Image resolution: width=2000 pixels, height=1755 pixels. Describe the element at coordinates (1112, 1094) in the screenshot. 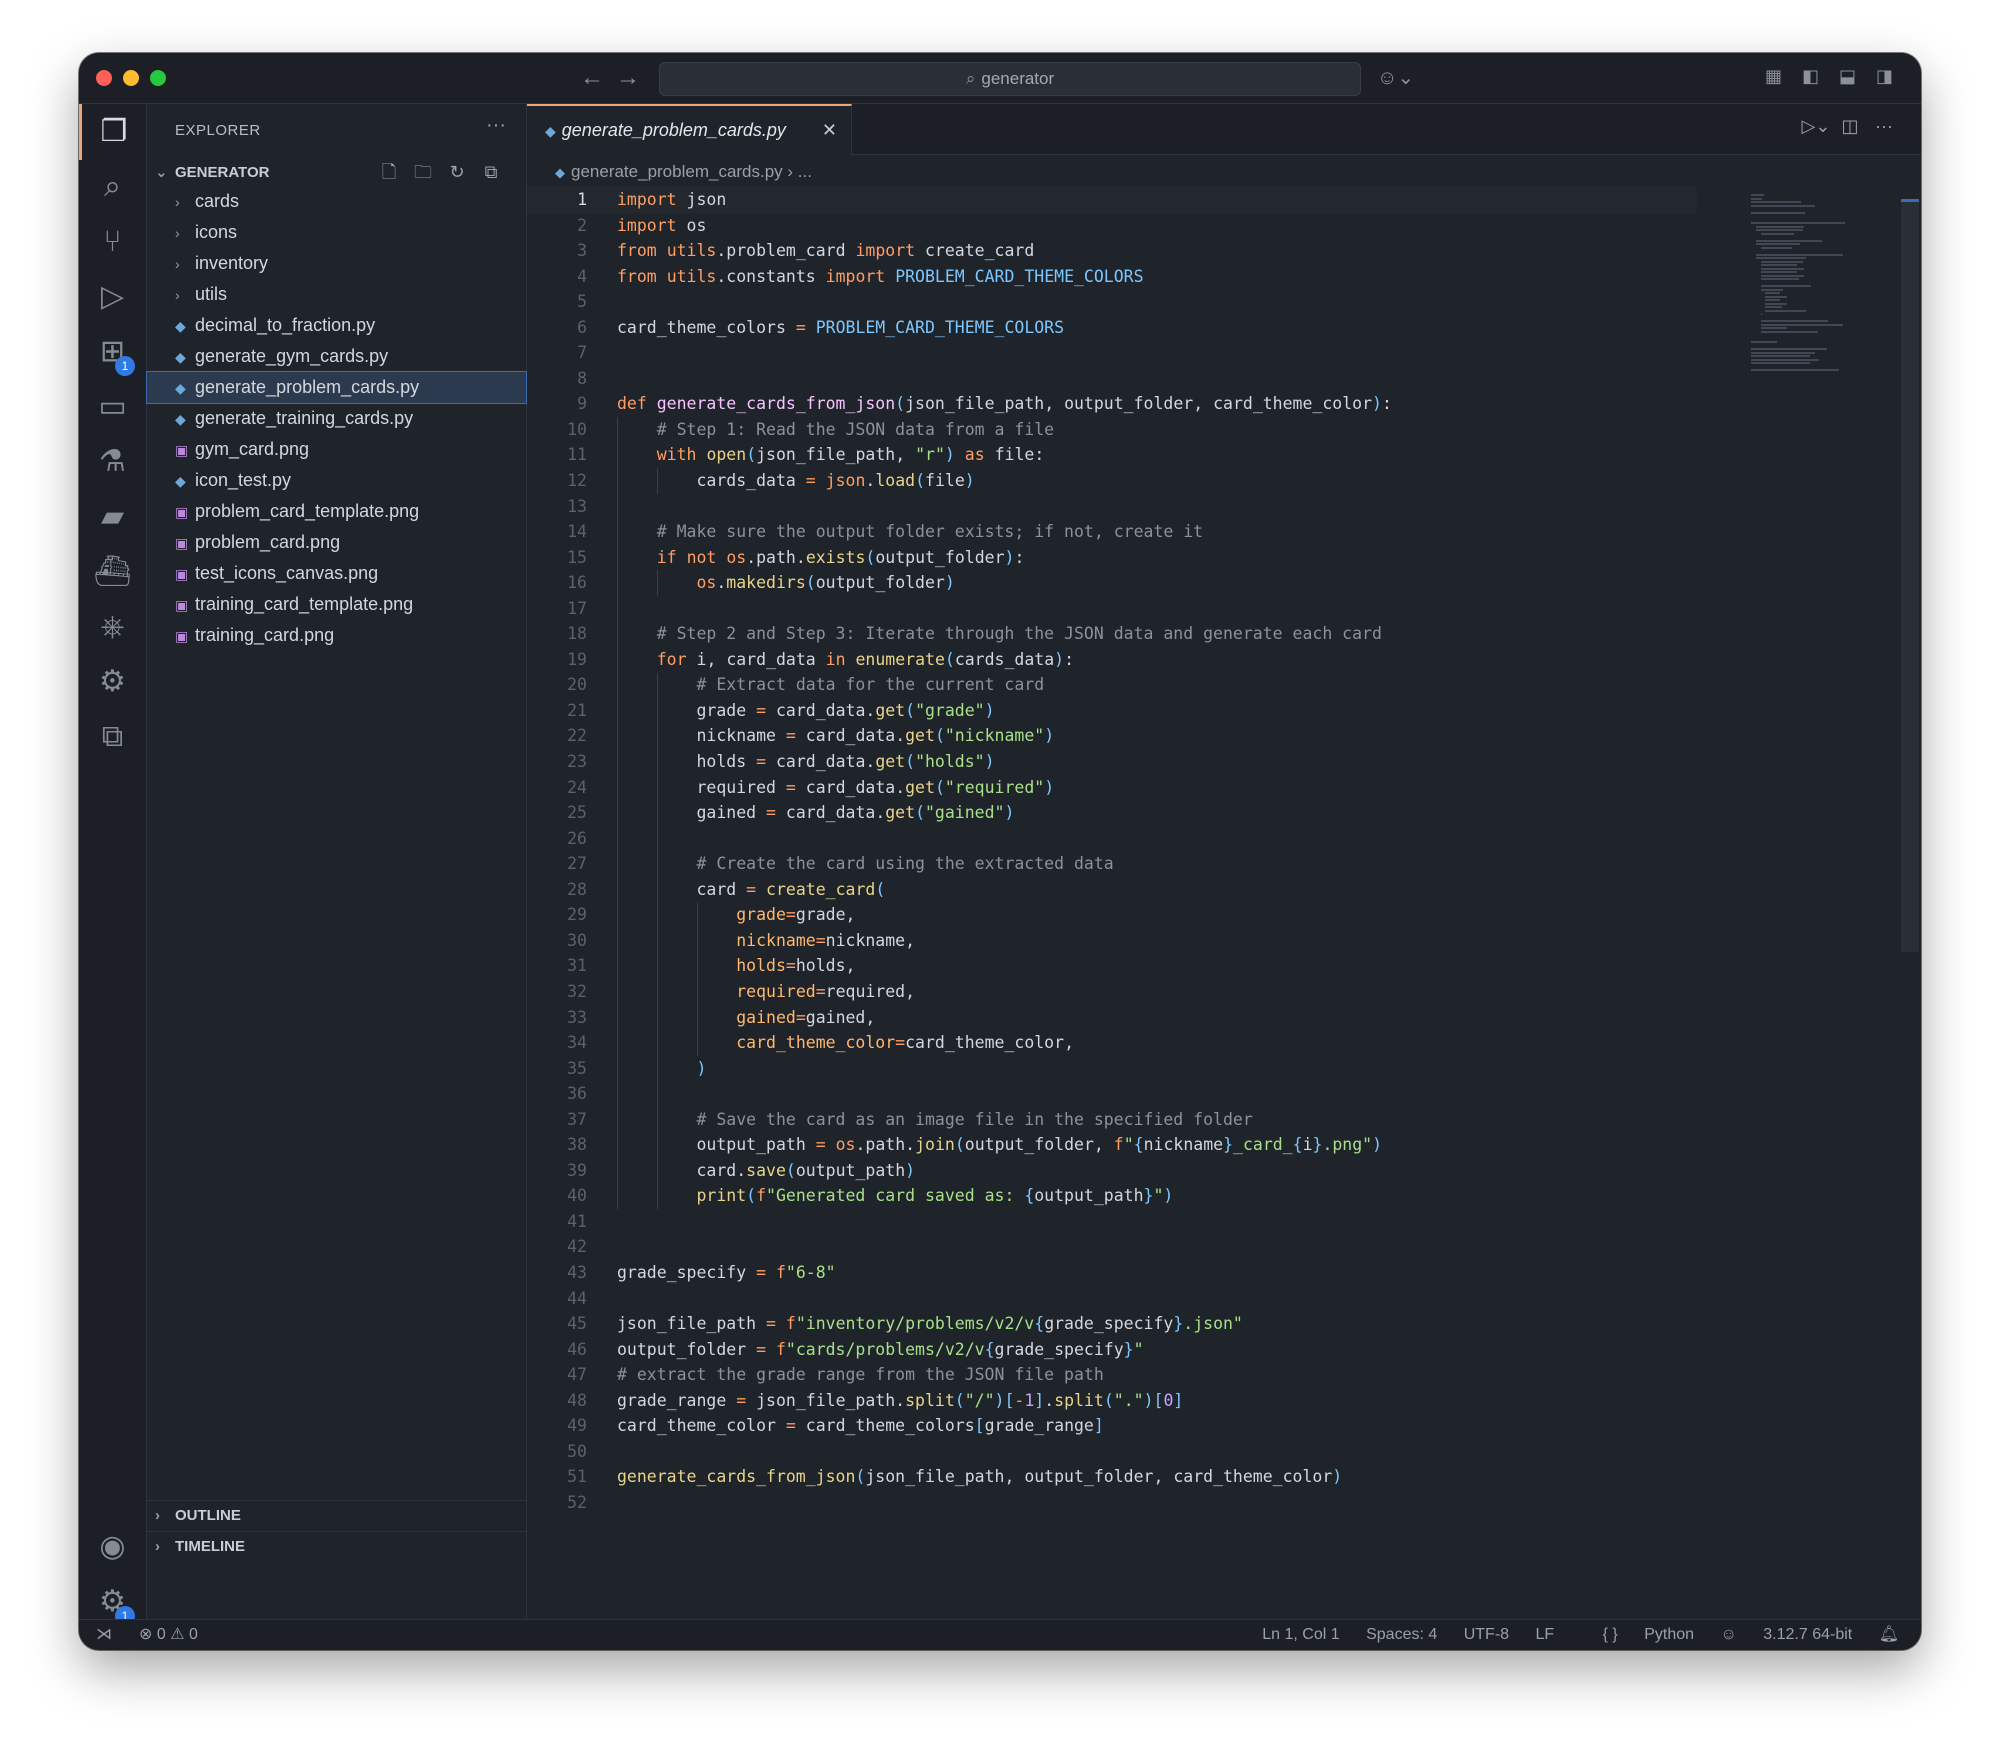

I see `code-line: 36` at that location.